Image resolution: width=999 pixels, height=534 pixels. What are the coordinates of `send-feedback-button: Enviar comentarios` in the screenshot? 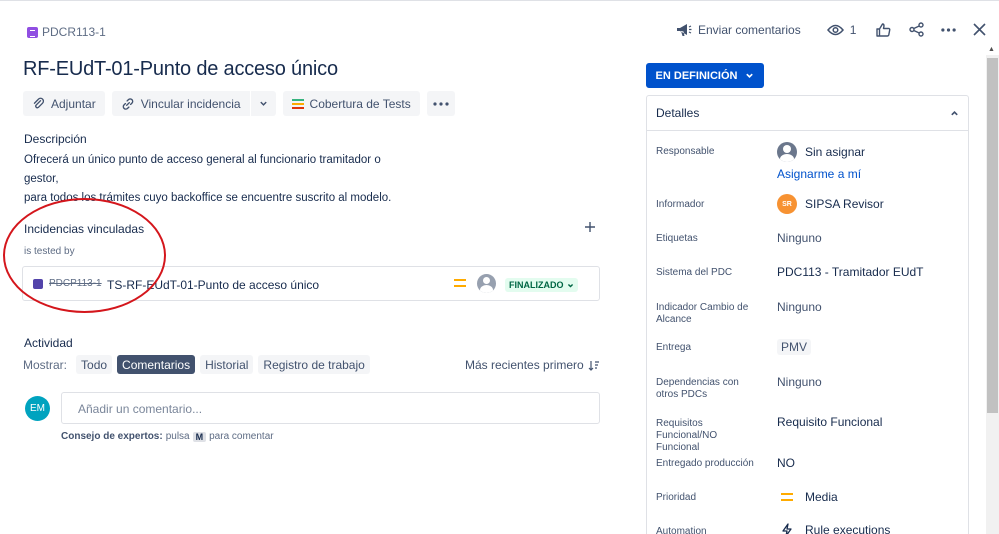 It's located at (738, 30).